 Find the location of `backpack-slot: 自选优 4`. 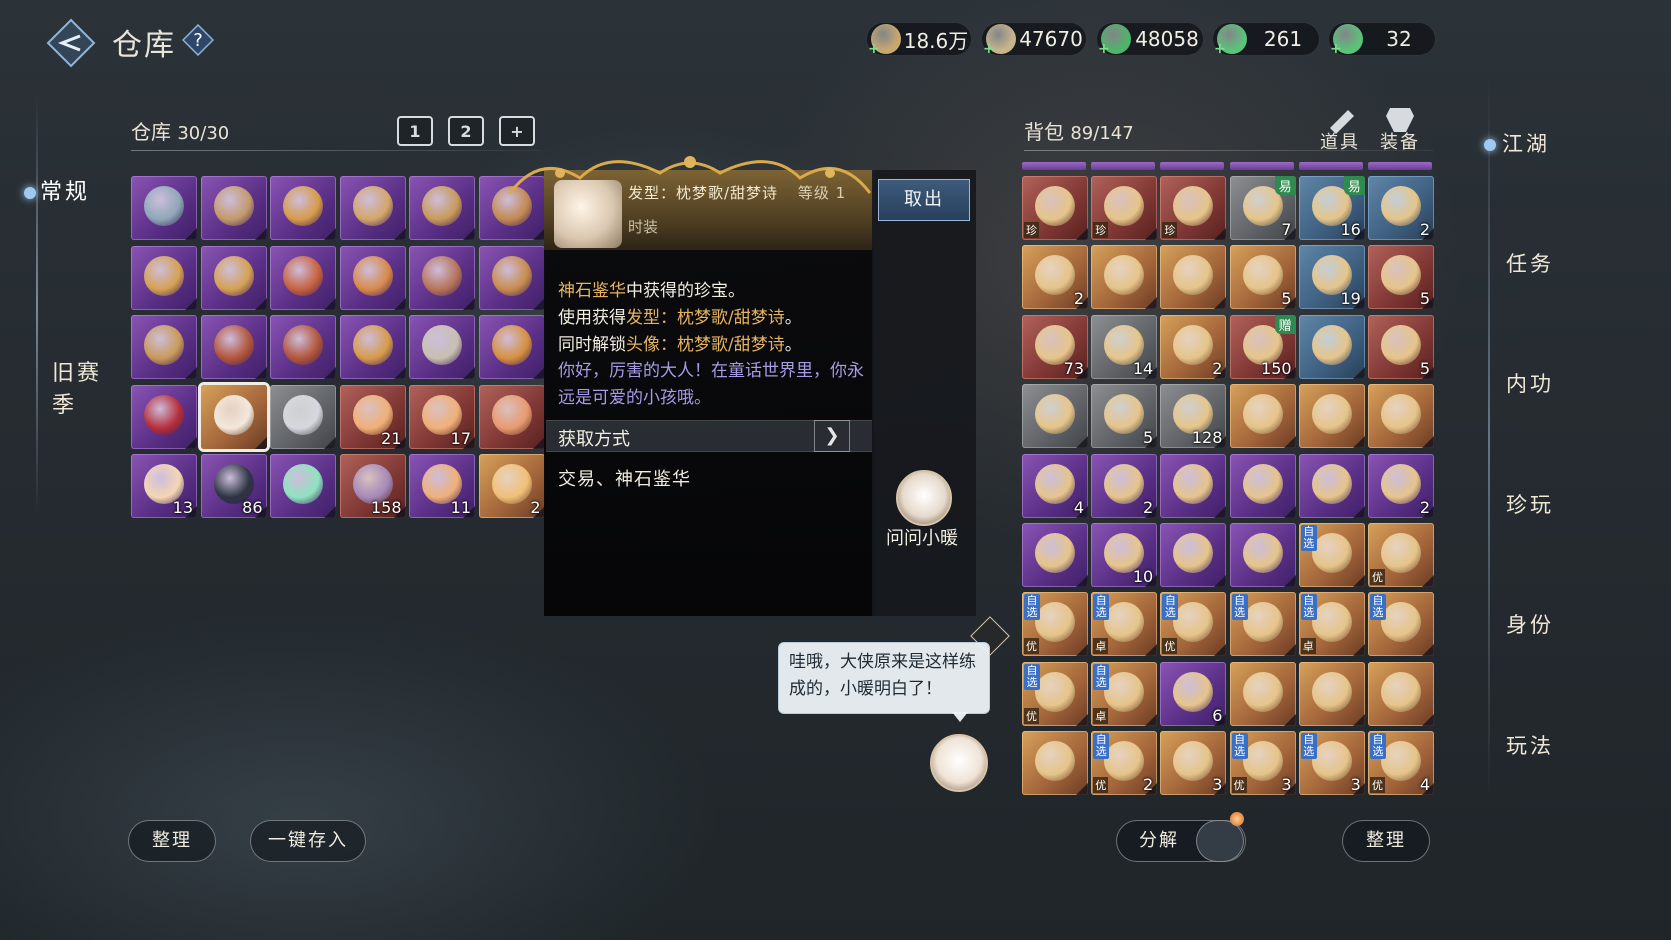

backpack-slot: 自选优 4 is located at coordinates (1401, 763).